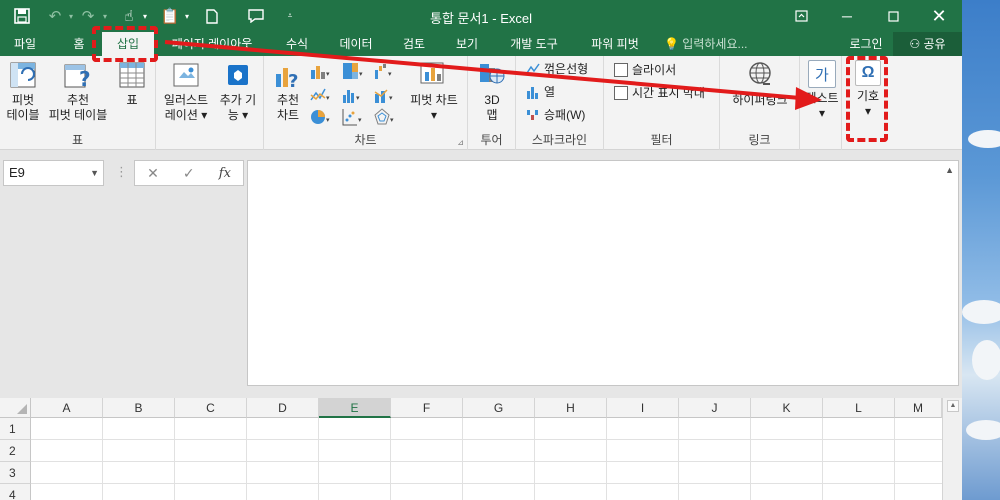 This screenshot has height=500, width=1000. I want to click on column-header-b: B, so click(139, 408).